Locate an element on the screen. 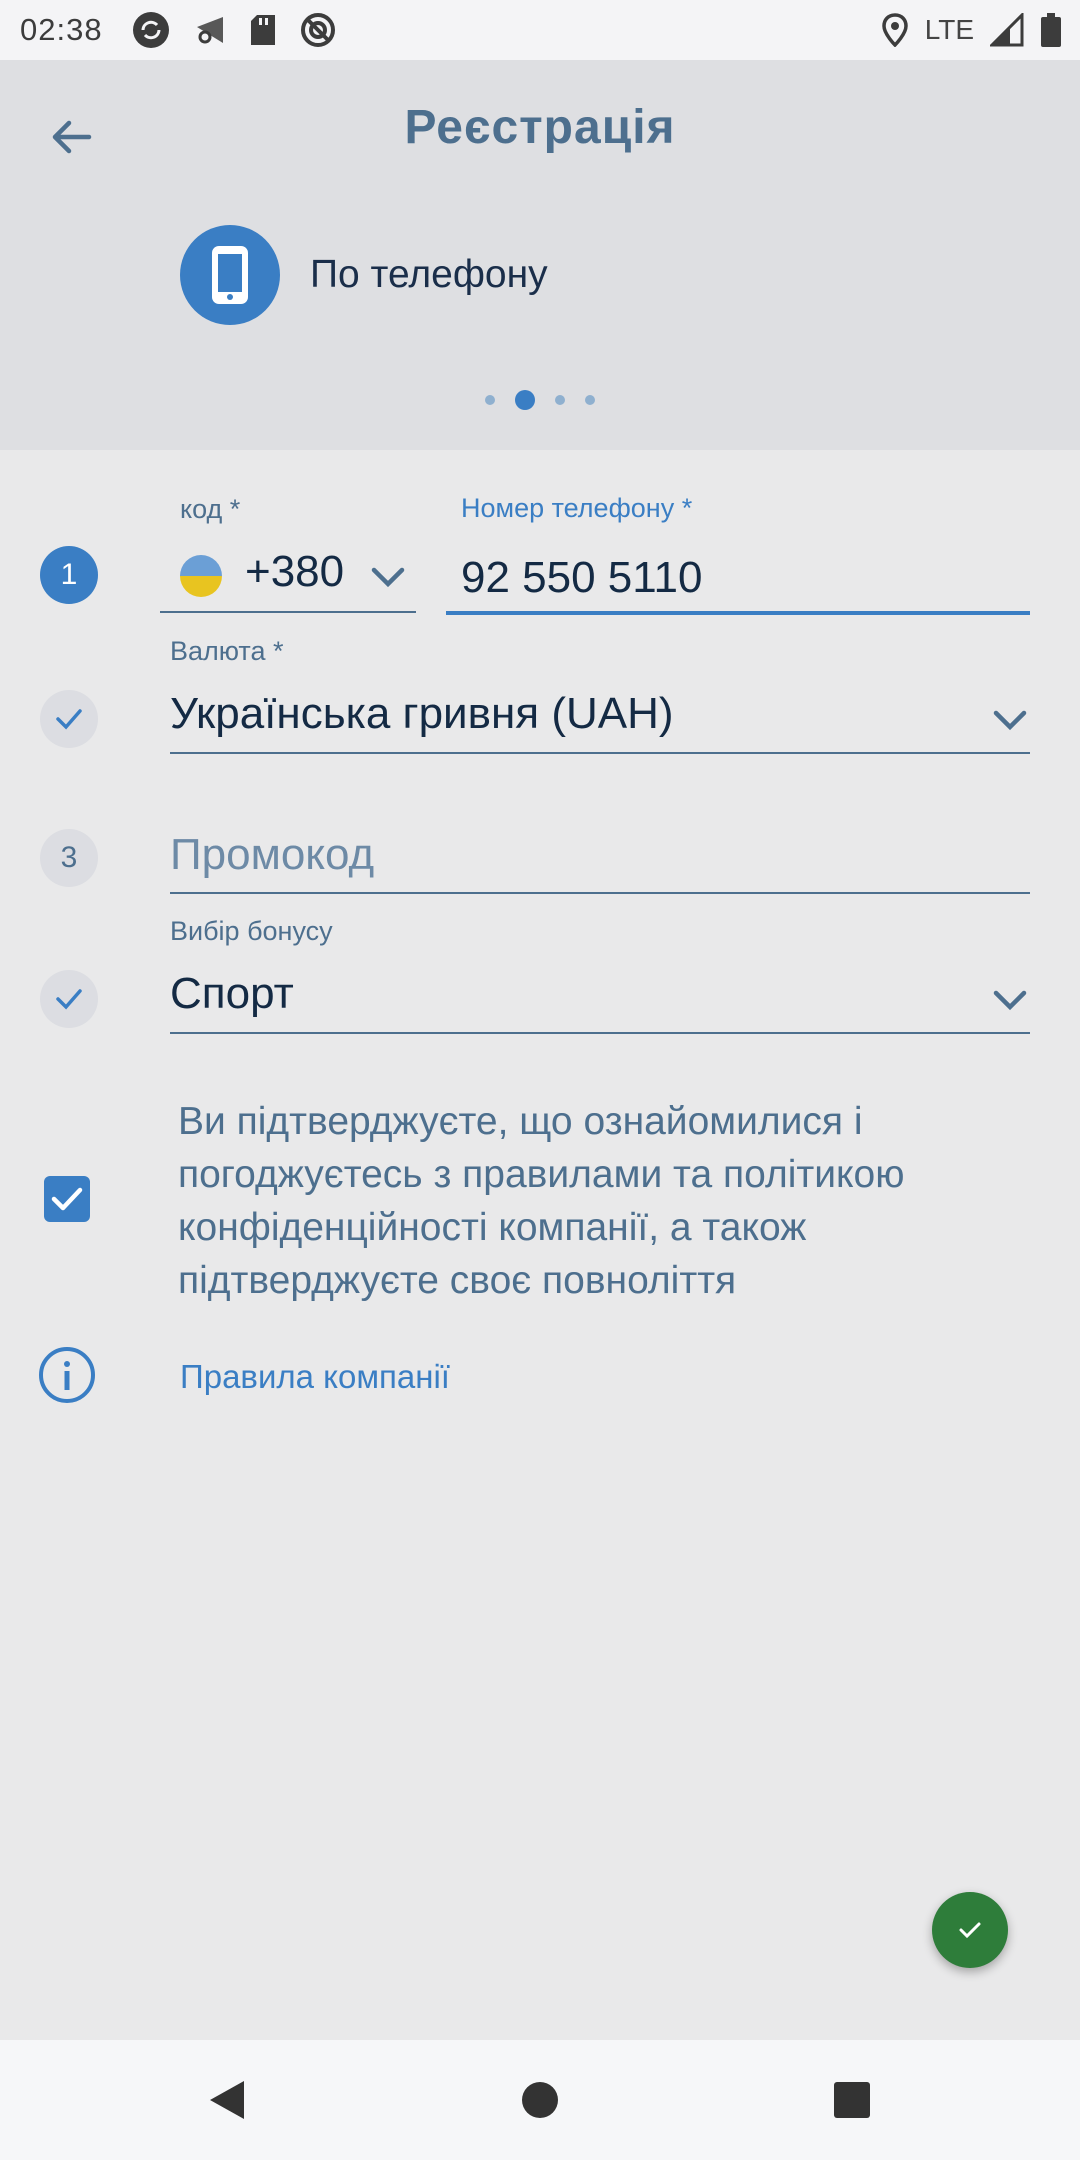 This screenshot has height=2160, width=1080. signal-icon is located at coordinates (1007, 30).